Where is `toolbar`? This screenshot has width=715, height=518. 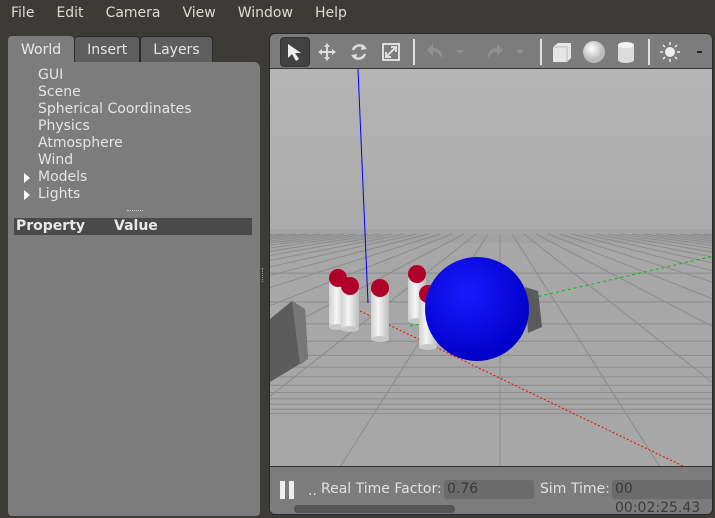
toolbar is located at coordinates (491, 51).